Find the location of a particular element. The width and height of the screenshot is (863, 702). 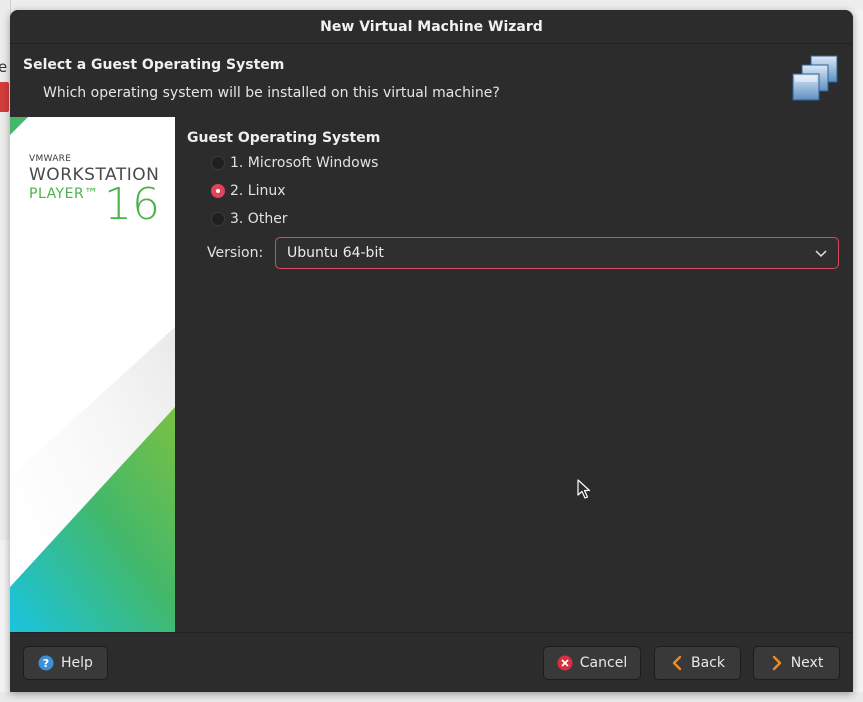

product-banner: VMWARE WORKSTATION PLAYER™ 16 is located at coordinates (92, 374).